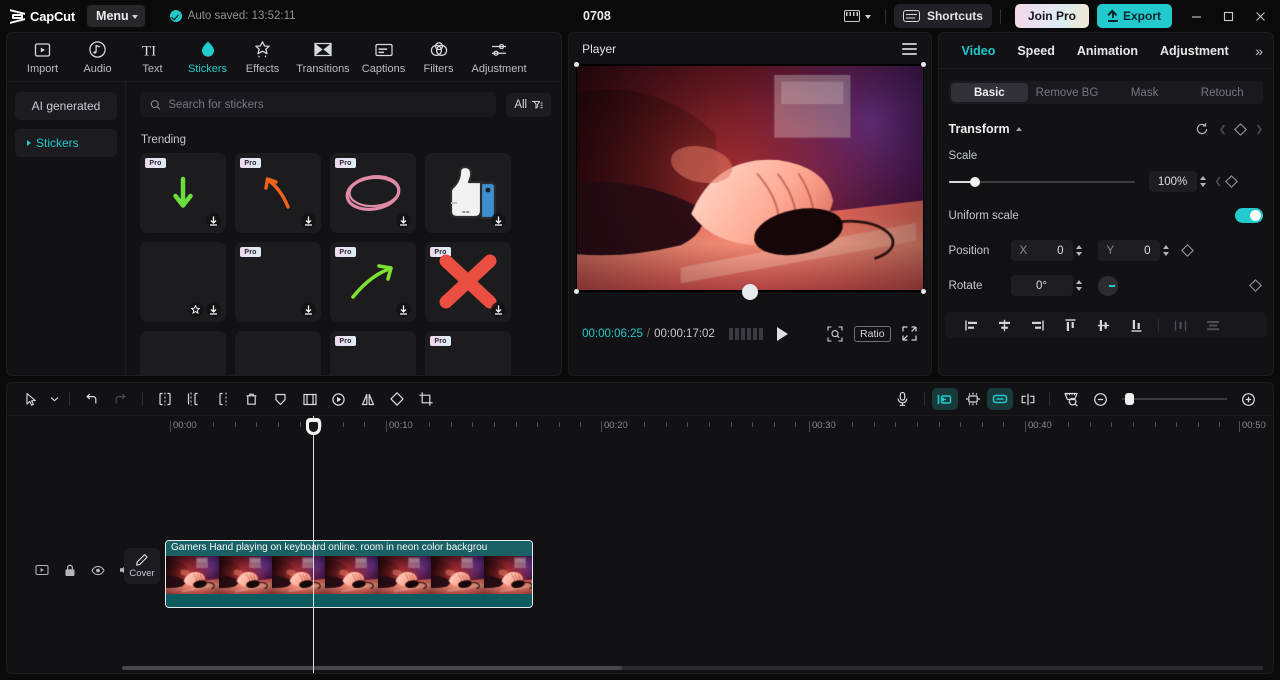 This screenshot has width=1280, height=680. Describe the element at coordinates (70, 570) in the screenshot. I see `lock-icon` at that location.